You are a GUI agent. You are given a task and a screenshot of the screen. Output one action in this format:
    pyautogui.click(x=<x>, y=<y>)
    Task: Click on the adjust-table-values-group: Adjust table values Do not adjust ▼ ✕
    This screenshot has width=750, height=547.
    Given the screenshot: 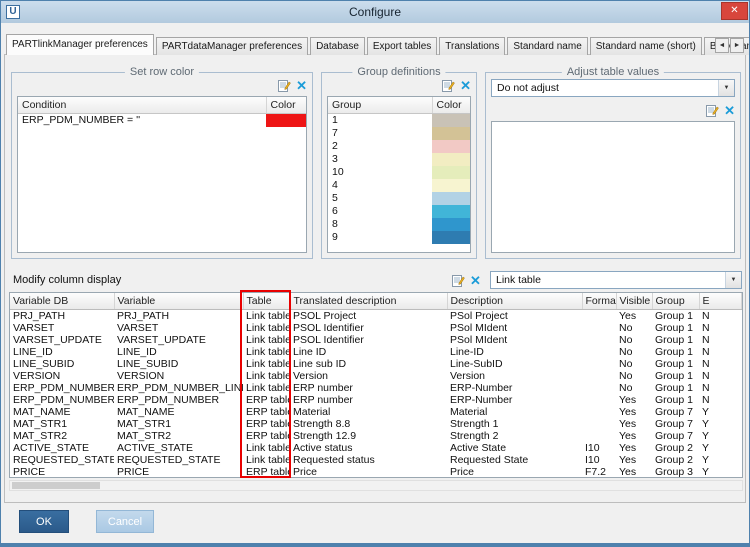 What is the action you would take?
    pyautogui.click(x=613, y=162)
    